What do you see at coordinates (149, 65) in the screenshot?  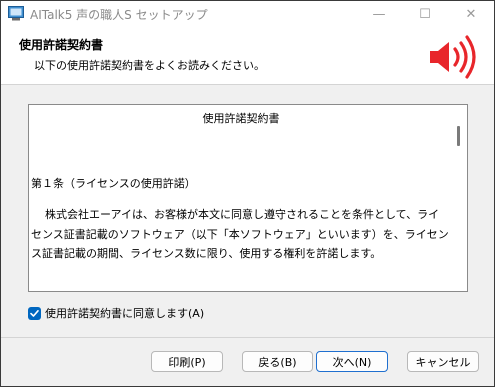 I see `page-subtitle: 以下の使用許諾契約書をよくお読みください。` at bounding box center [149, 65].